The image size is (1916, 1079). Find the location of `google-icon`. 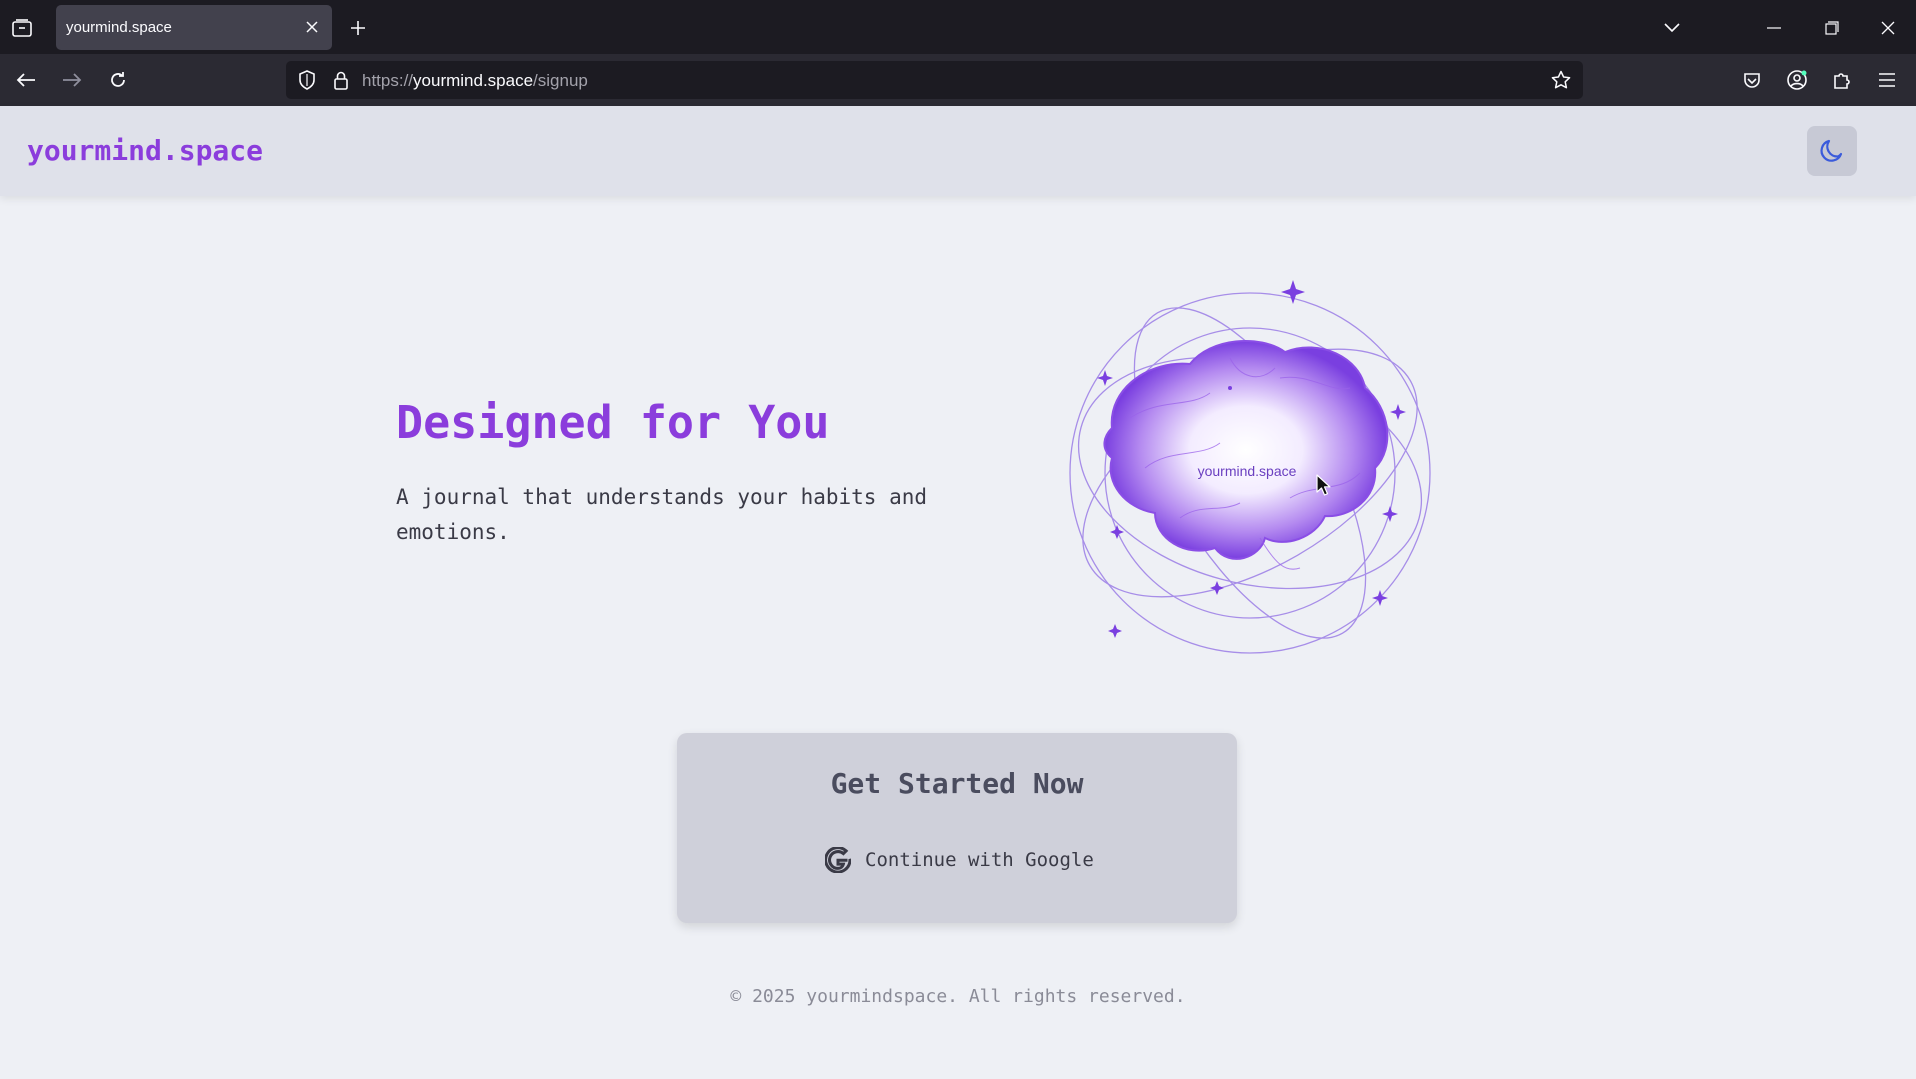

google-icon is located at coordinates (838, 860).